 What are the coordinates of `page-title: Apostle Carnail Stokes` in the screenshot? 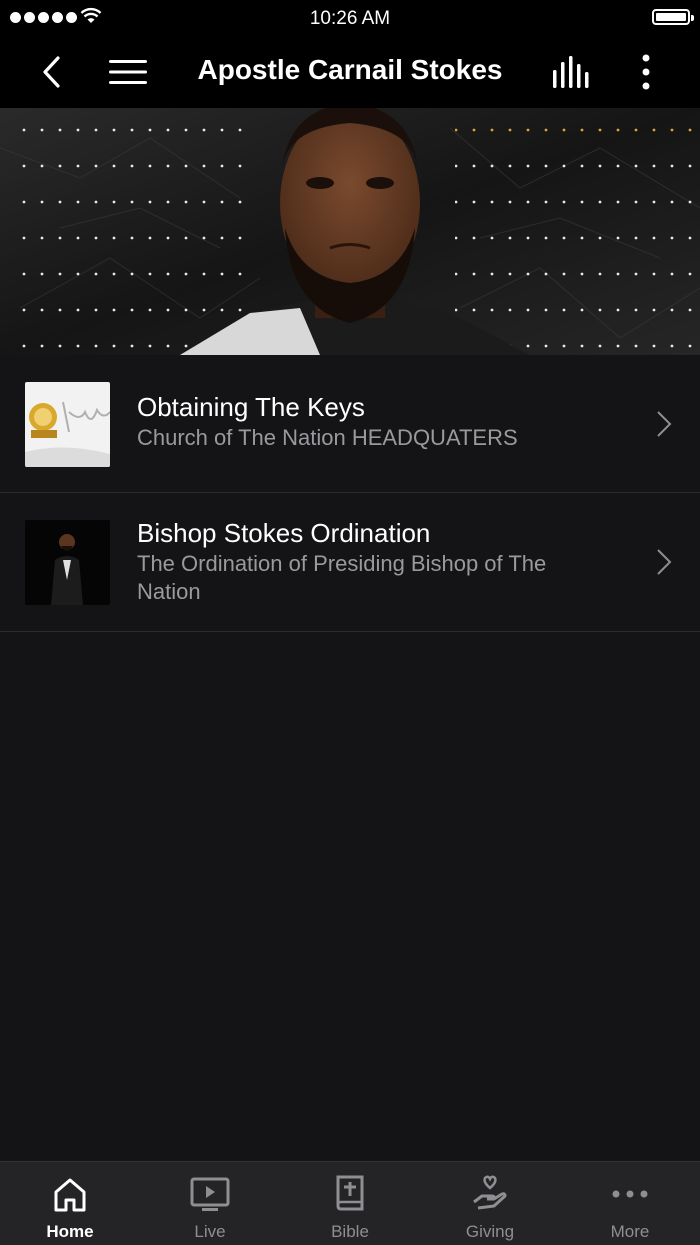 It's located at (350, 69).